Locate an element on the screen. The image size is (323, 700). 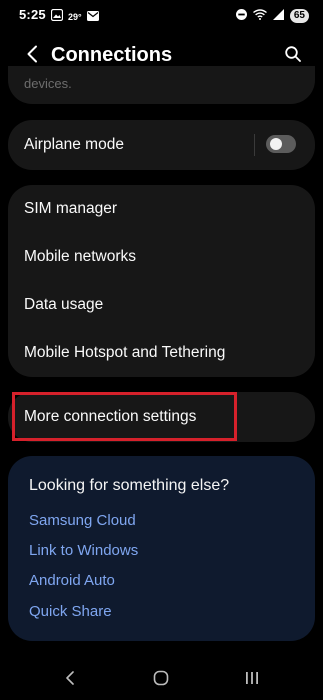
suggestions-title: Looking for something else? is located at coordinates (129, 485).